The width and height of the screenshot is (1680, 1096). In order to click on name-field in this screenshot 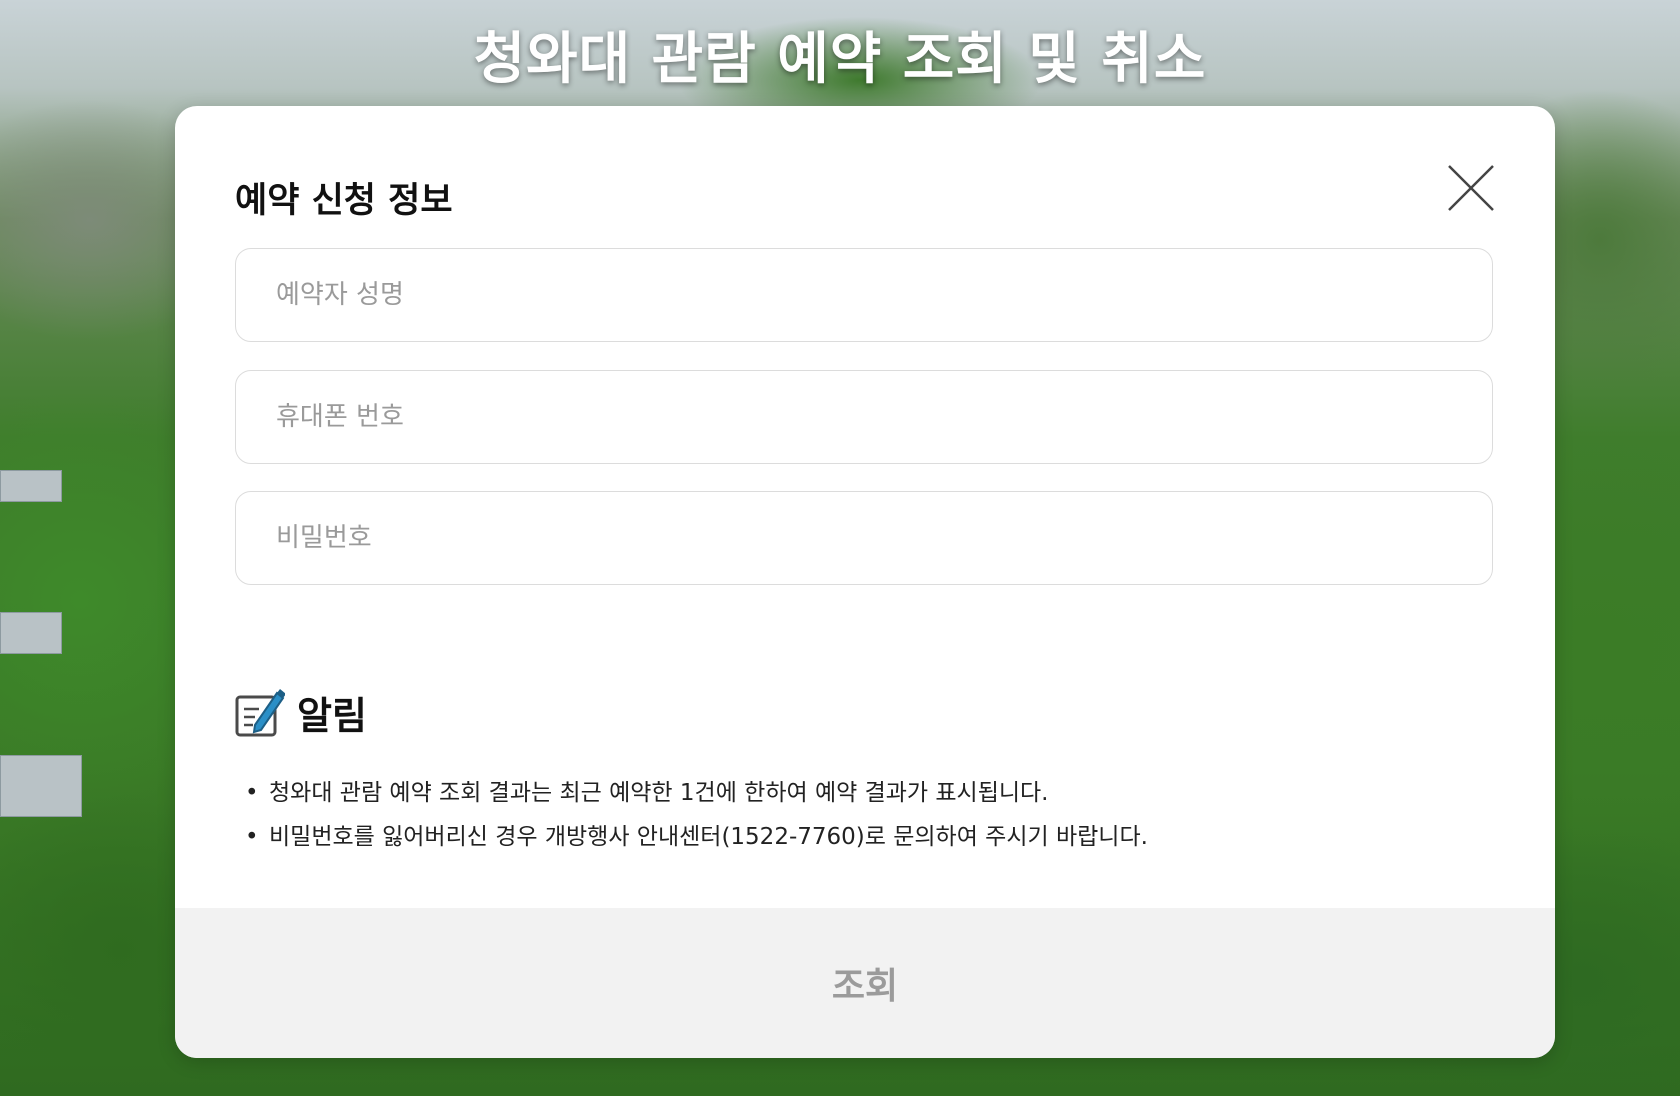, I will do `click(864, 295)`.